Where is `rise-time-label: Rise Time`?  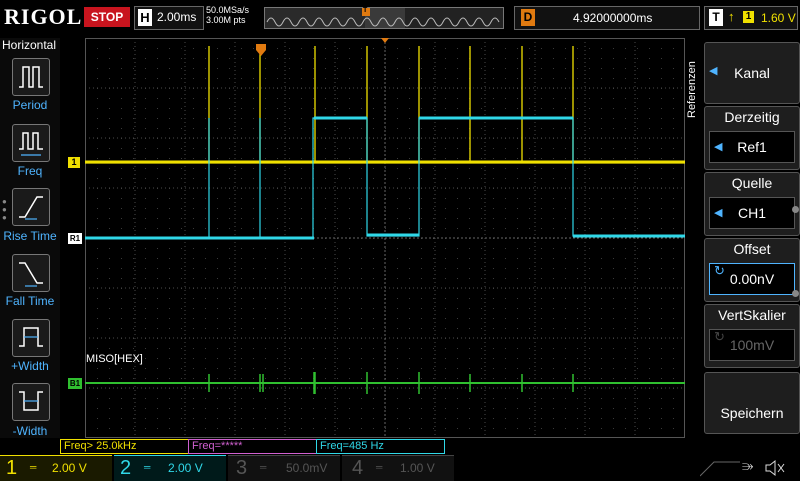
rise-time-label: Rise Time is located at coordinates (30, 236).